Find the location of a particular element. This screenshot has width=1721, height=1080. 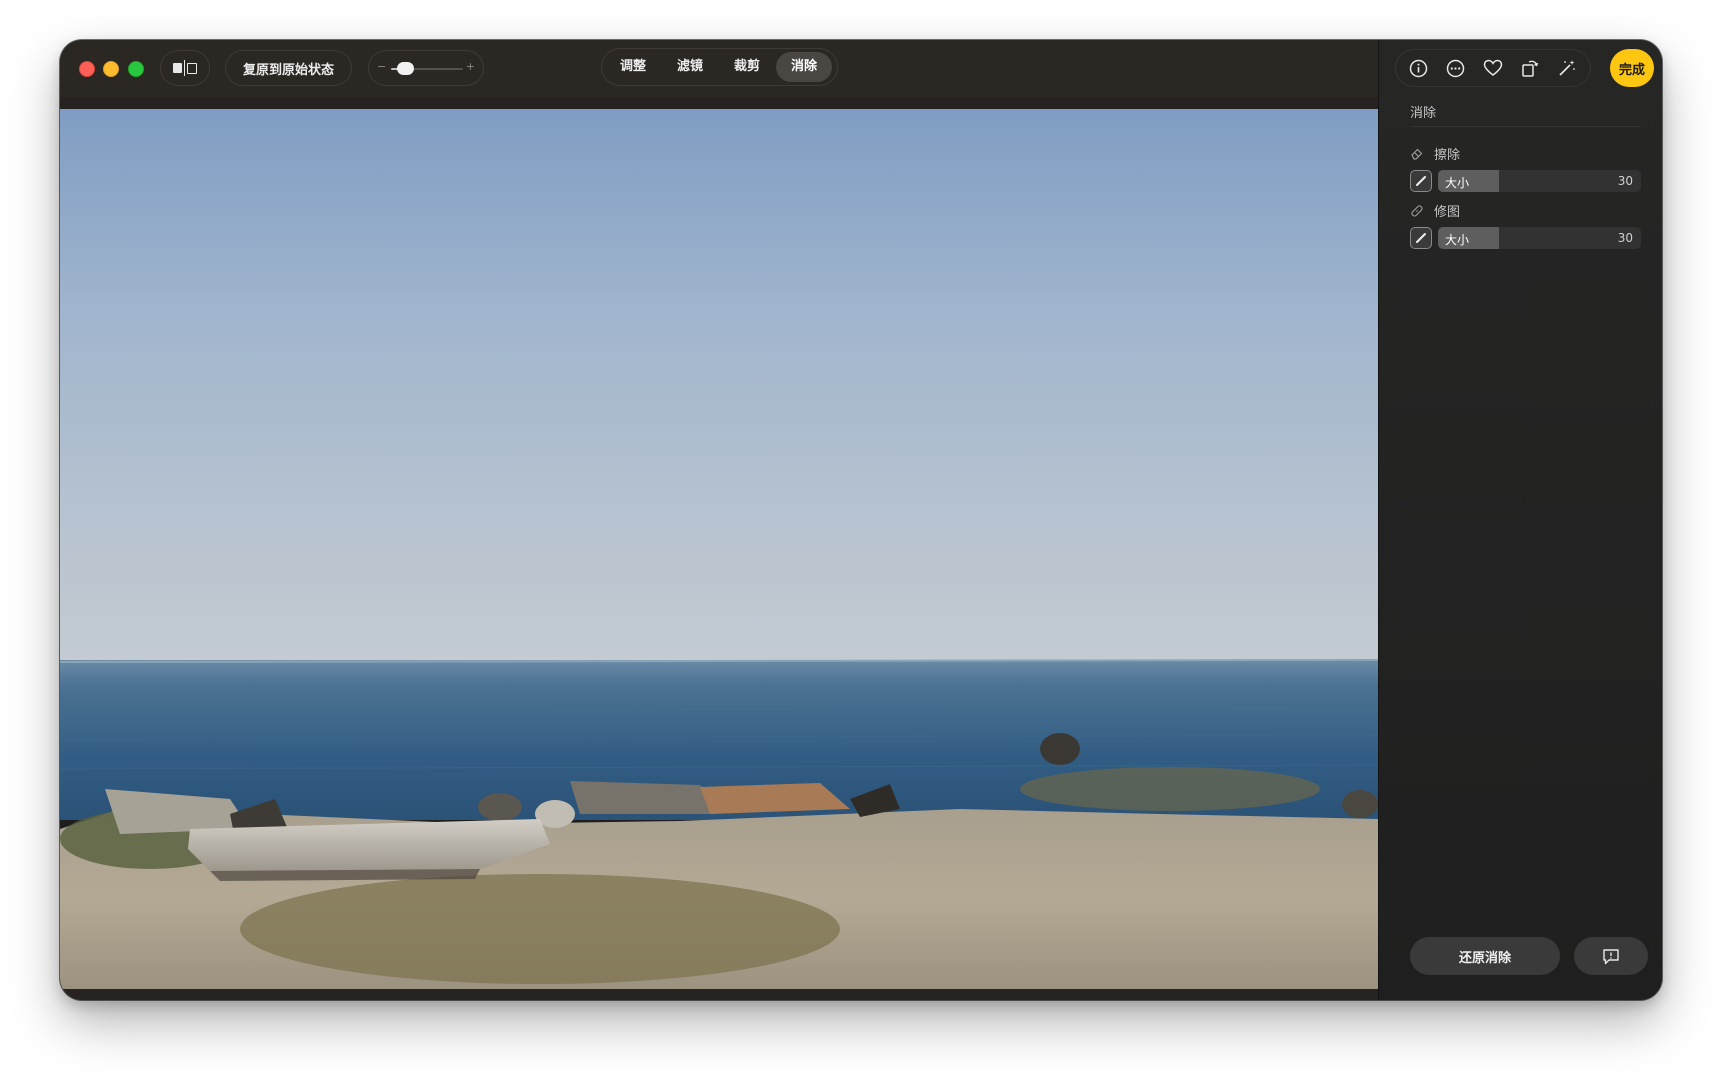

erase-size-row: 大小 30 is located at coordinates (1525, 181).